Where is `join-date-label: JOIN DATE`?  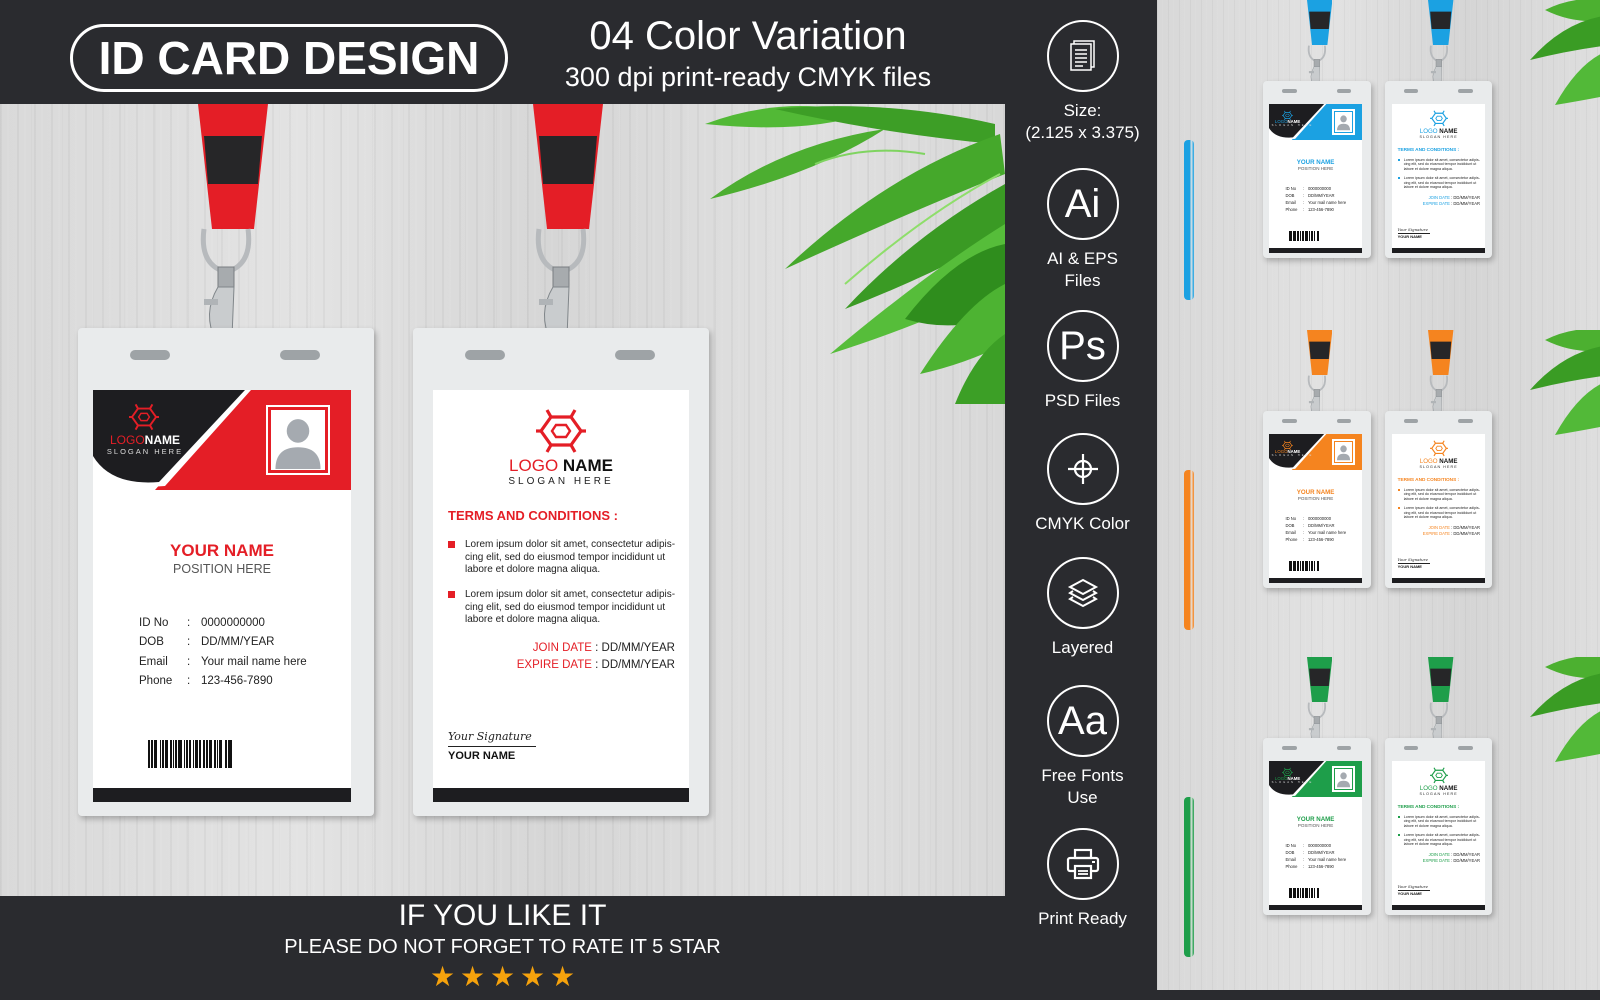
join-date-label: JOIN DATE is located at coordinates (564, 648).